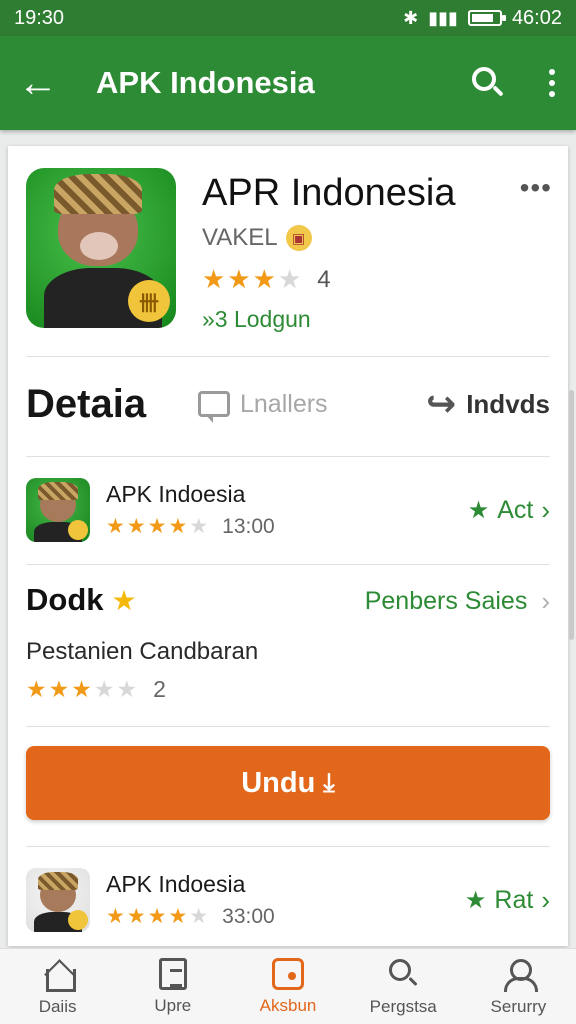 Image resolution: width=576 pixels, height=1024 pixels. I want to click on list-item-action-label: Rat, so click(514, 899).